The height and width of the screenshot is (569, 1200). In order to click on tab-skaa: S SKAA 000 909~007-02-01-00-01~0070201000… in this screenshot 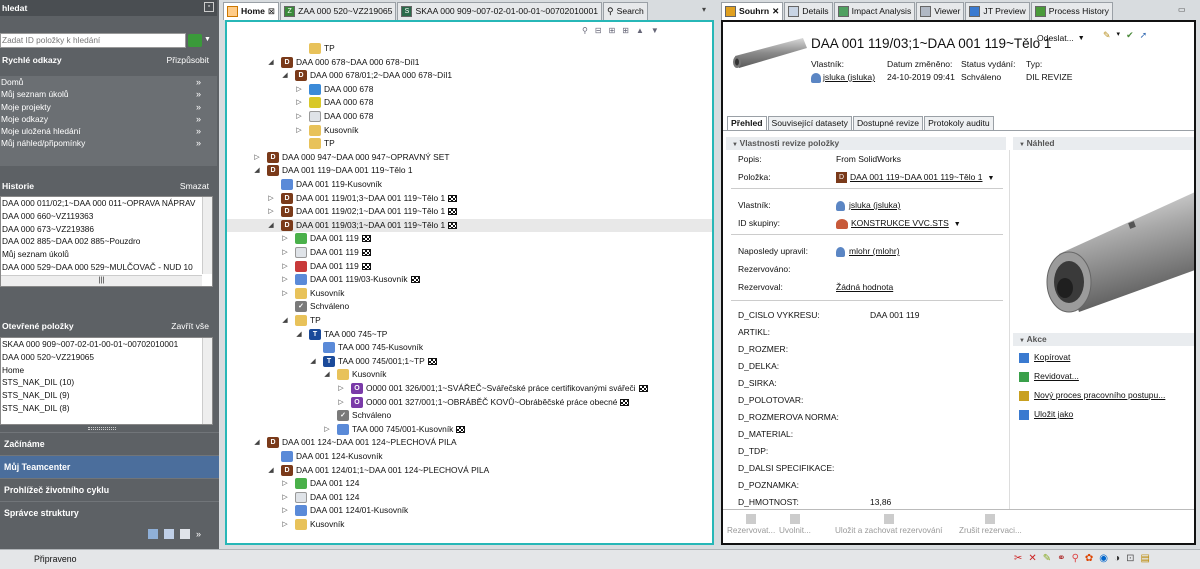, I will do `click(500, 11)`.